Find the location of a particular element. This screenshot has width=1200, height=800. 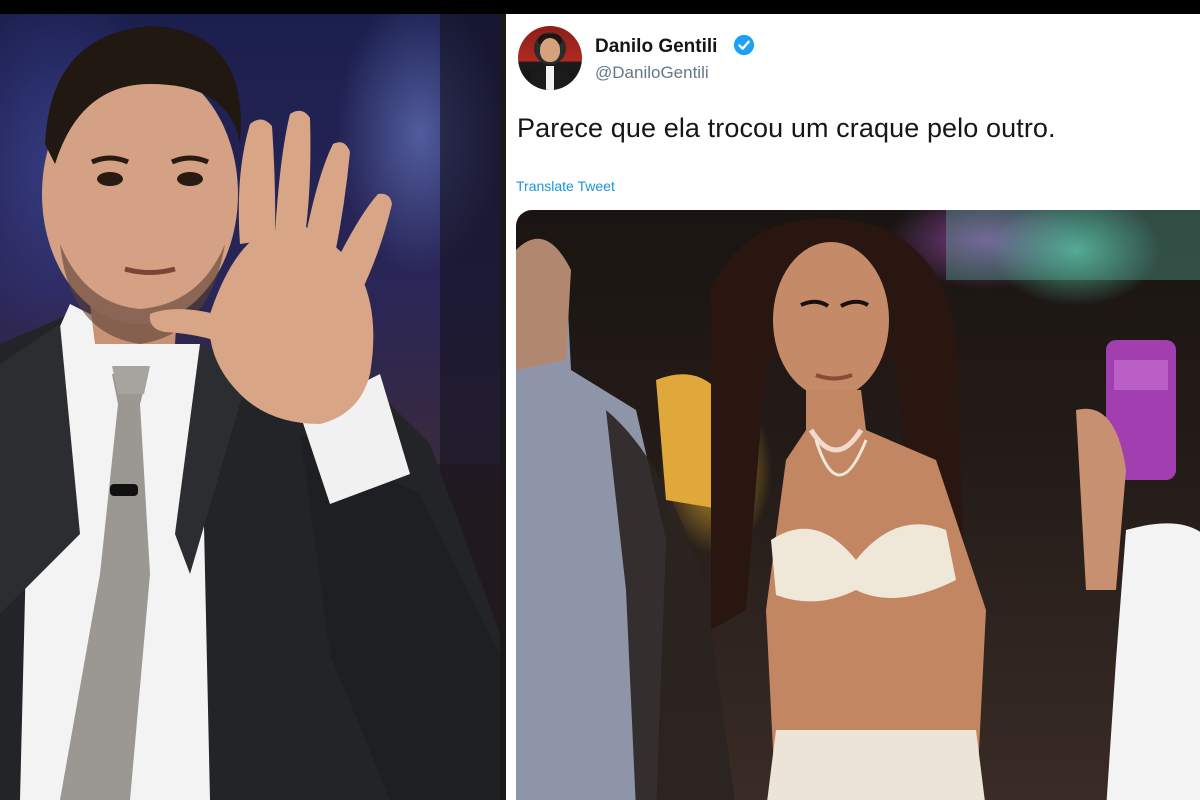

translate-tweet-link: Translate Tweet is located at coordinates (565, 186).